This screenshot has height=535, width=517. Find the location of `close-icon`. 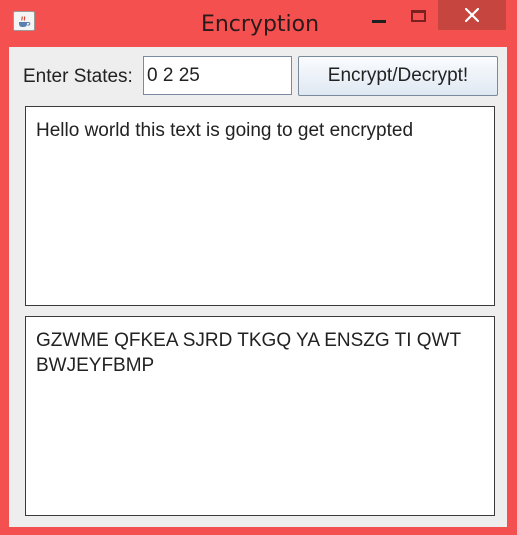

close-icon is located at coordinates (472, 15).